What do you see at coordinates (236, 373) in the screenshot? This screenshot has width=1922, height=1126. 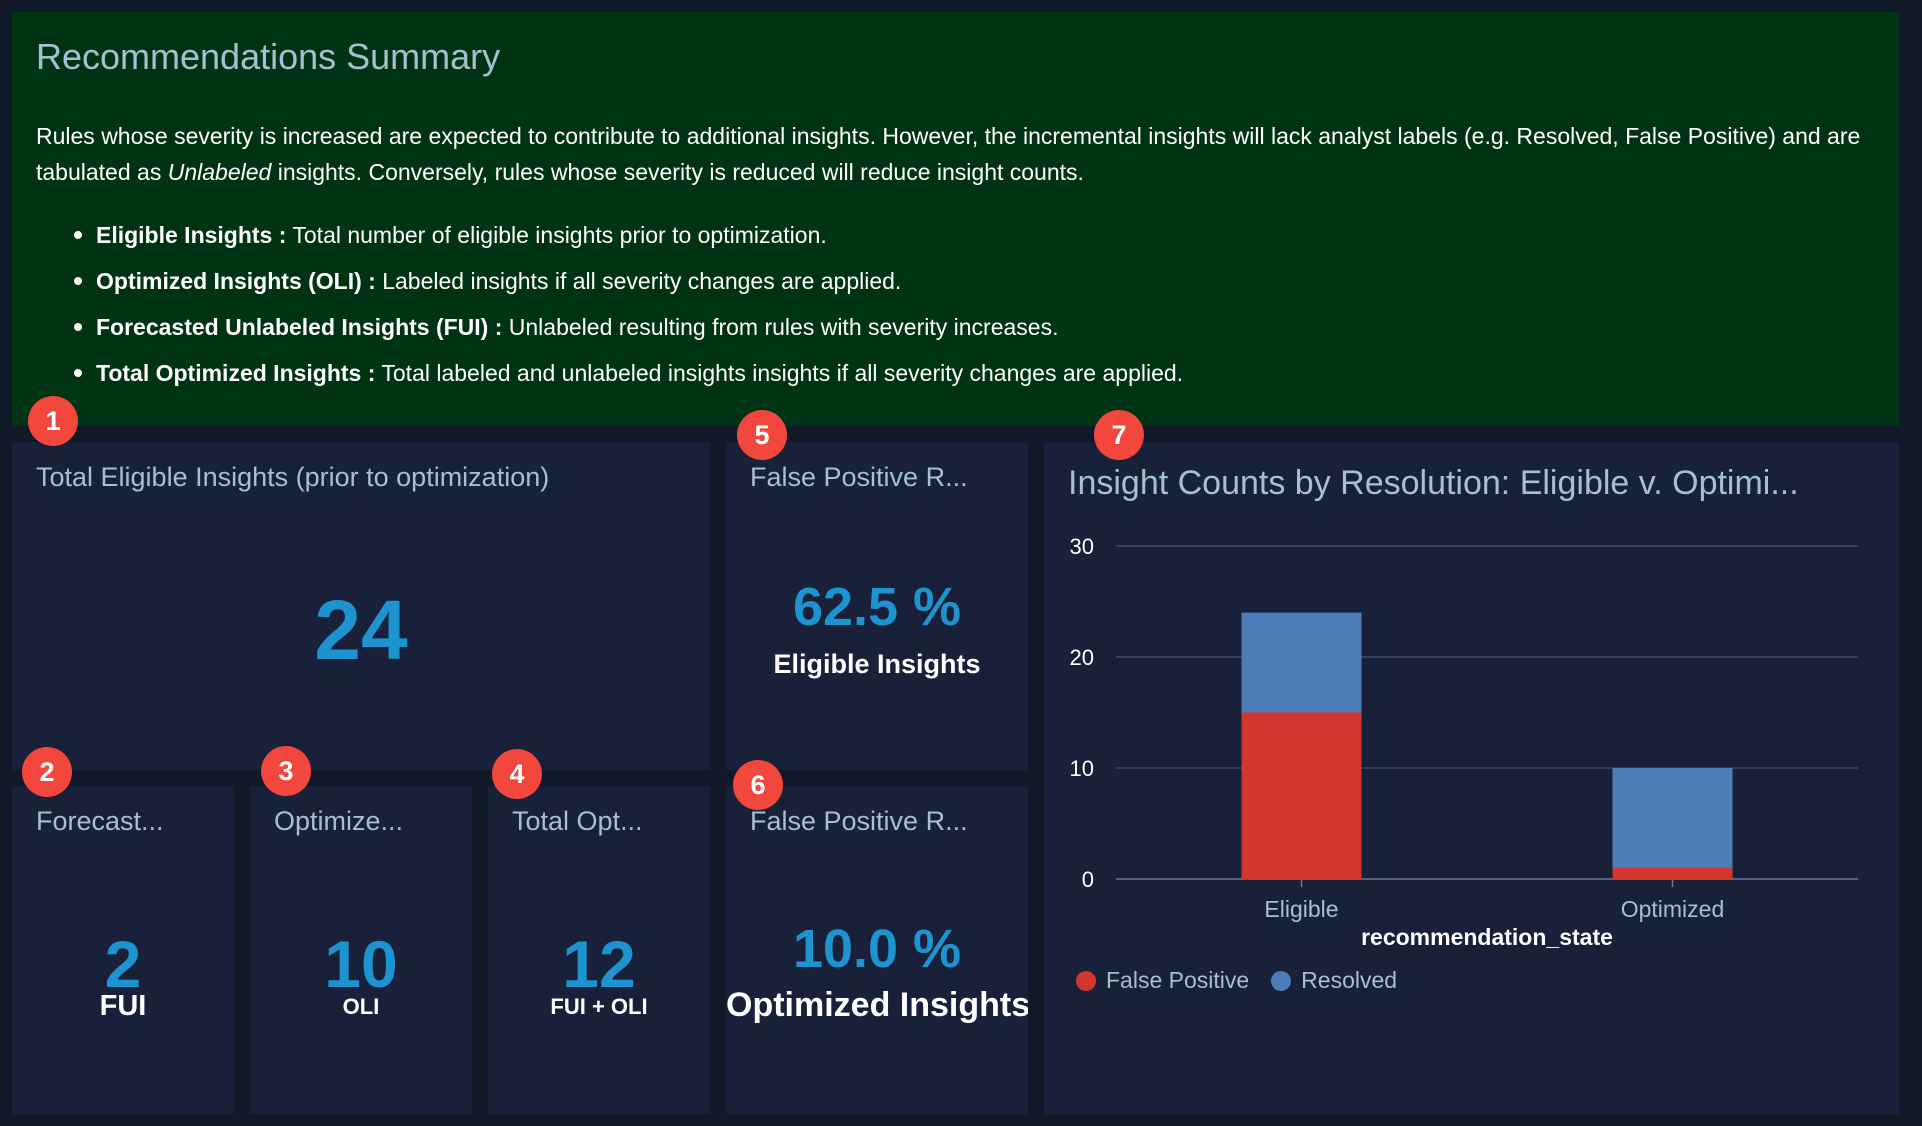 I see `definition-term: Total Optimized Insights :` at bounding box center [236, 373].